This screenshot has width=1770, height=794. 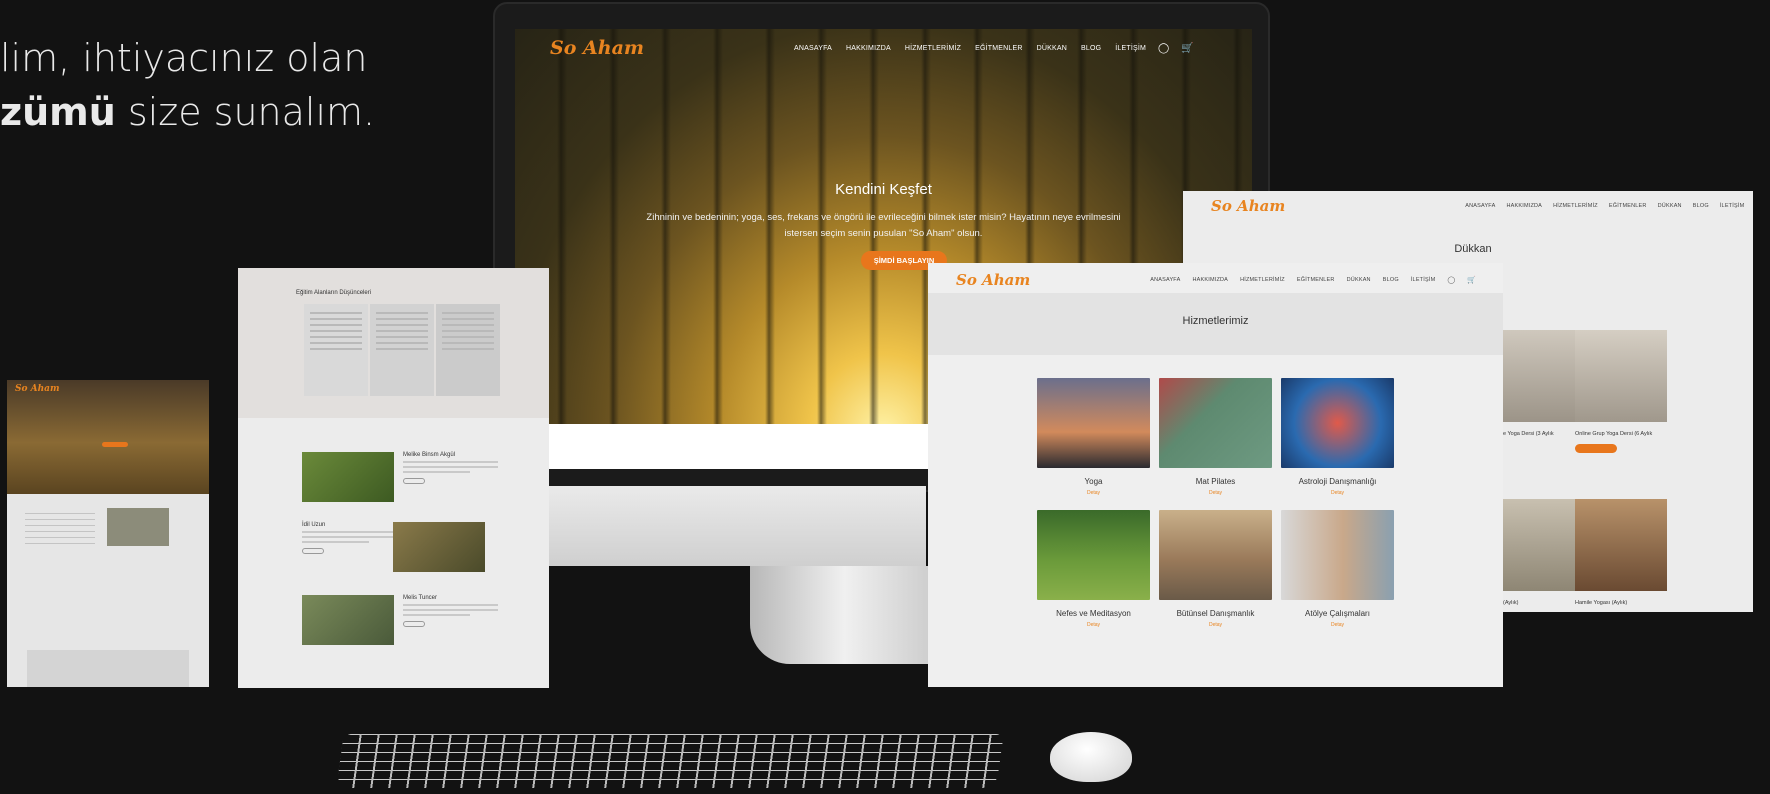 What do you see at coordinates (1091, 757) in the screenshot?
I see `mouse` at bounding box center [1091, 757].